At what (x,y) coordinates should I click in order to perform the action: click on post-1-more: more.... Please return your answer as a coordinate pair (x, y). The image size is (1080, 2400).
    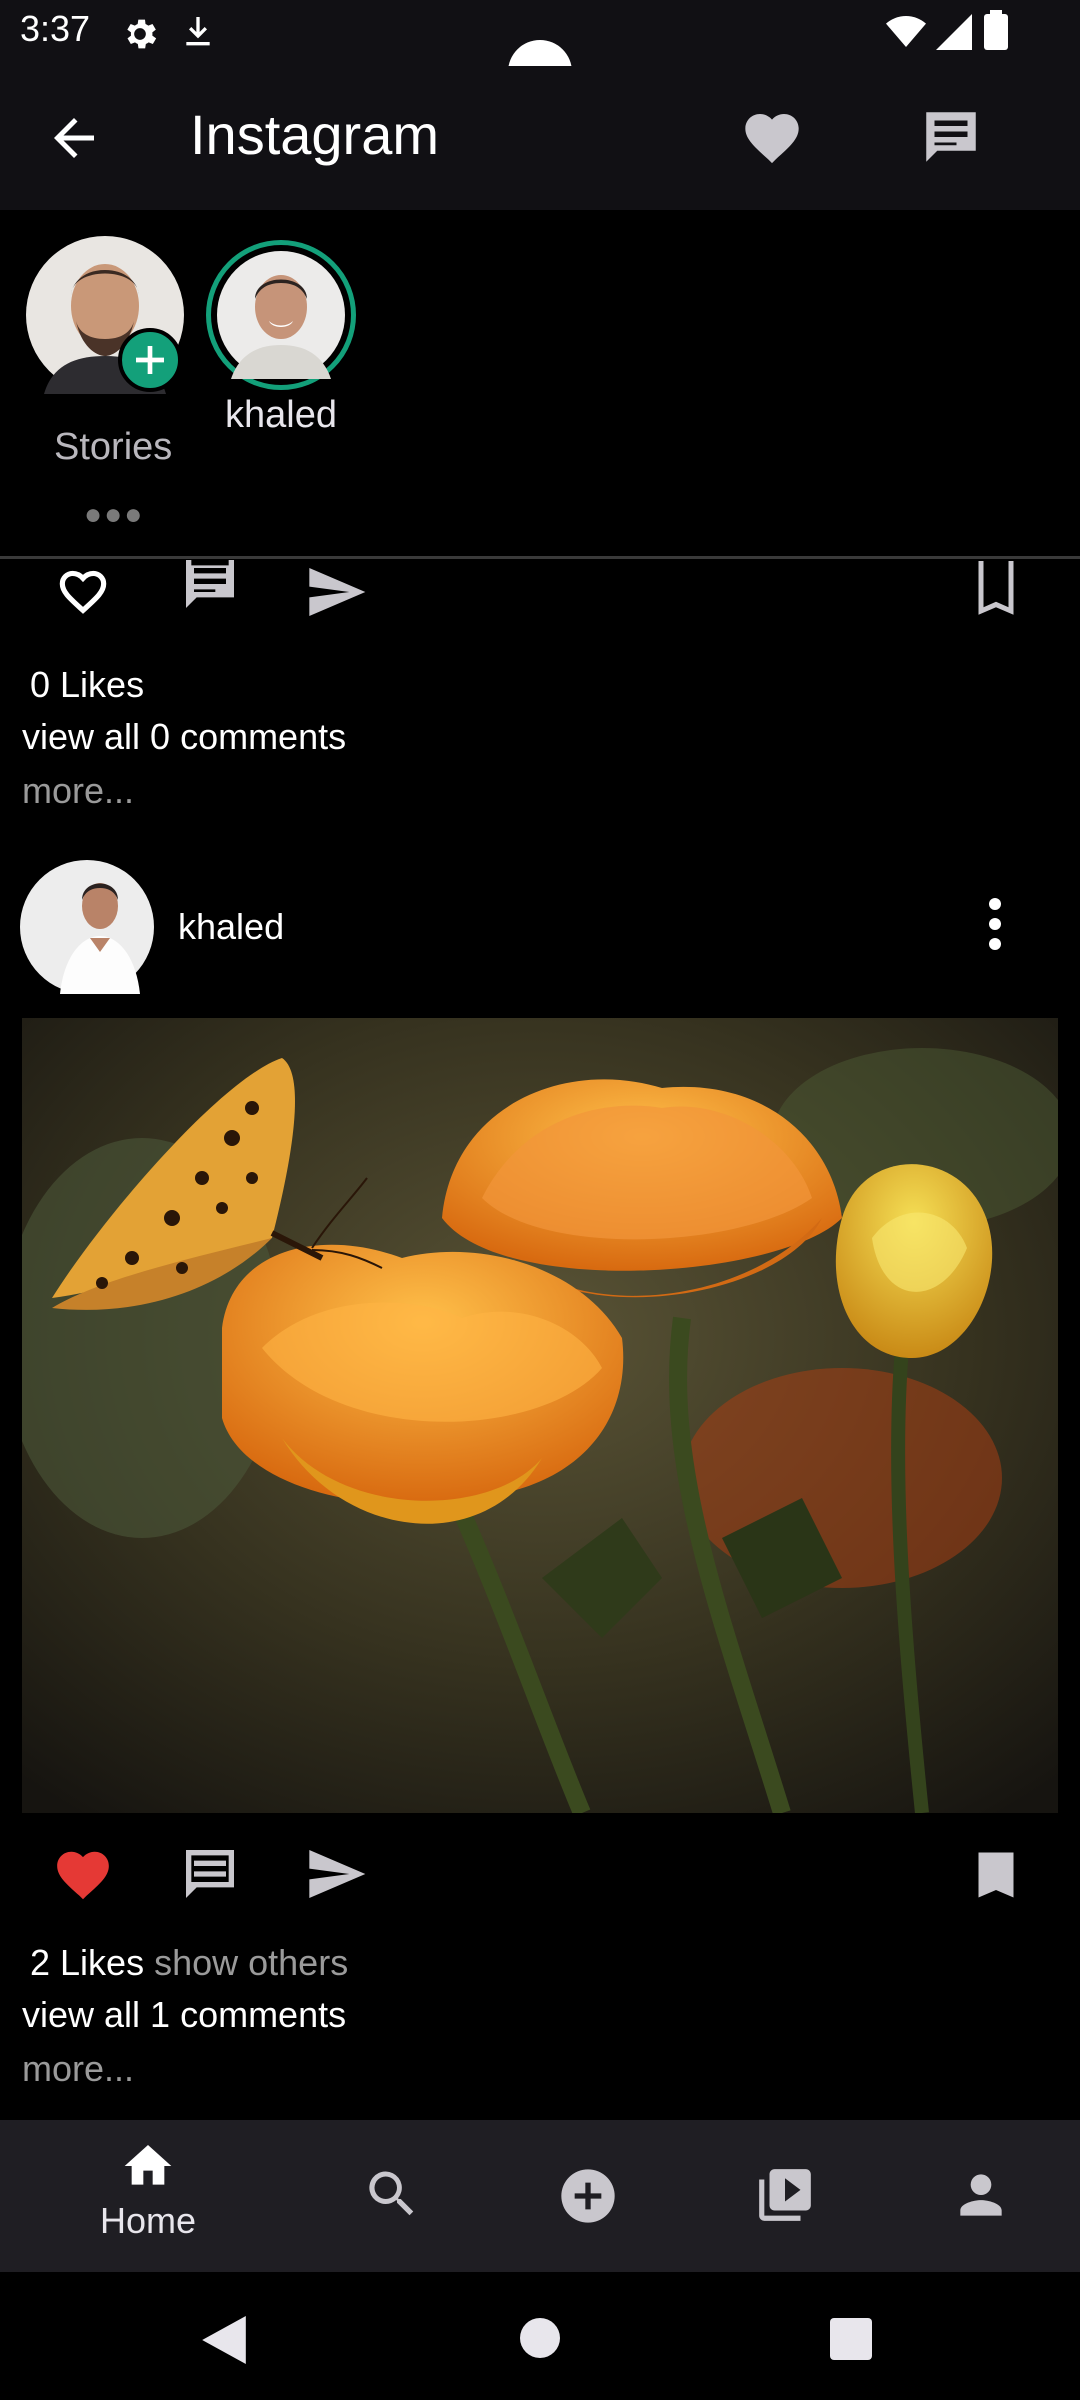
    Looking at the image, I should click on (78, 791).